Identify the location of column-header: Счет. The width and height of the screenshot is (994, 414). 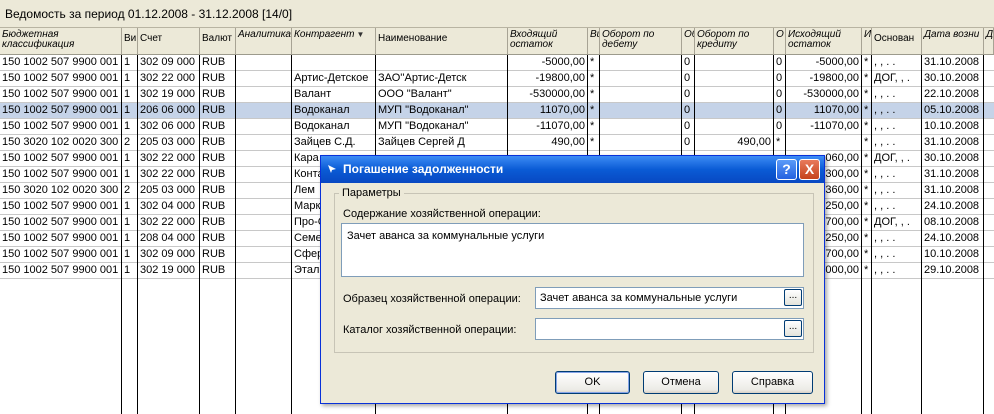
(169, 41).